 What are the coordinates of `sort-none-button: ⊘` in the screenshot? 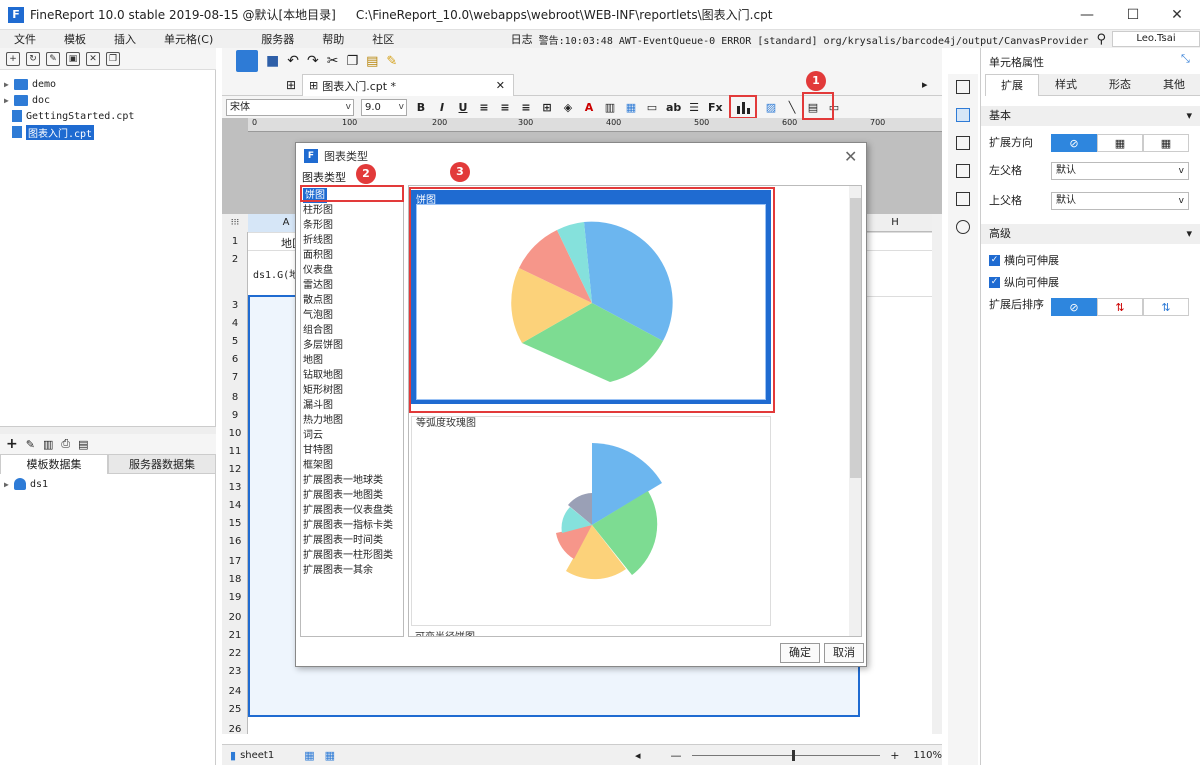 It's located at (1074, 307).